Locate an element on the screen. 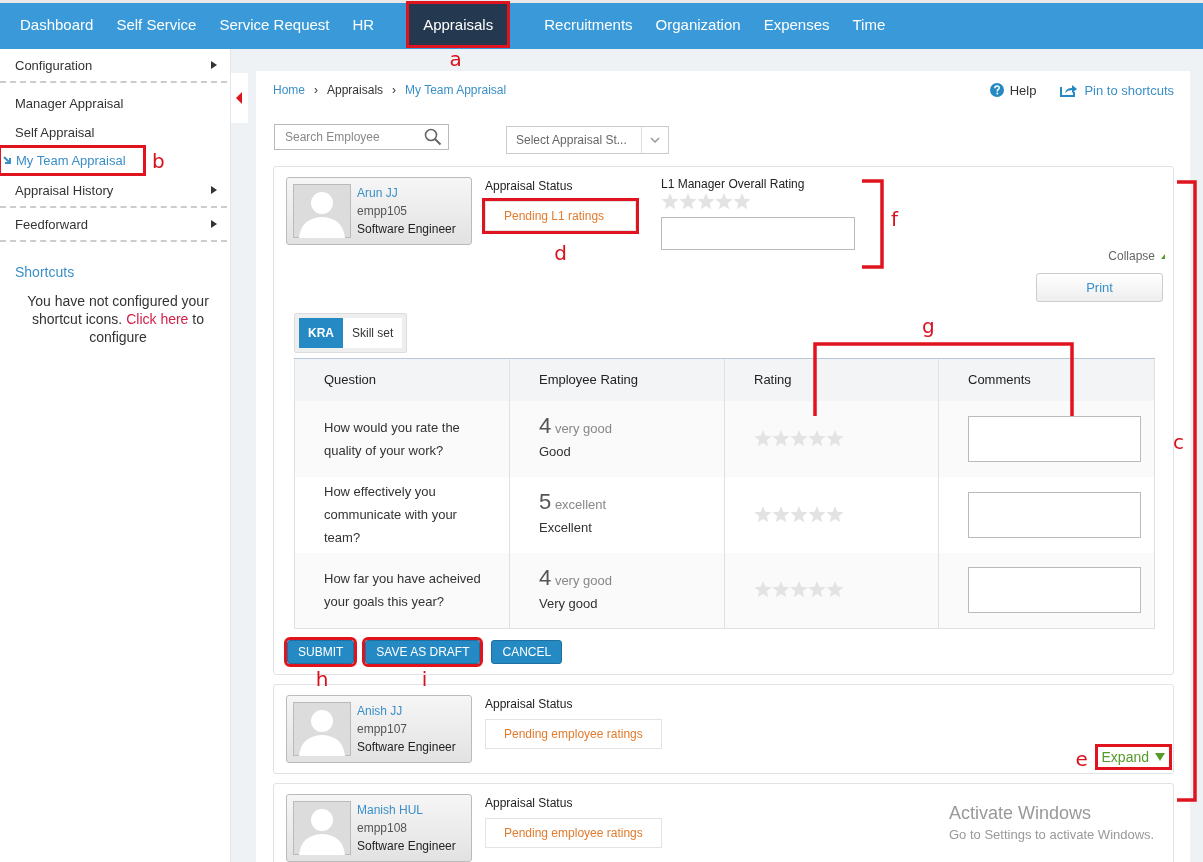  annotation-label: i is located at coordinates (424, 679).